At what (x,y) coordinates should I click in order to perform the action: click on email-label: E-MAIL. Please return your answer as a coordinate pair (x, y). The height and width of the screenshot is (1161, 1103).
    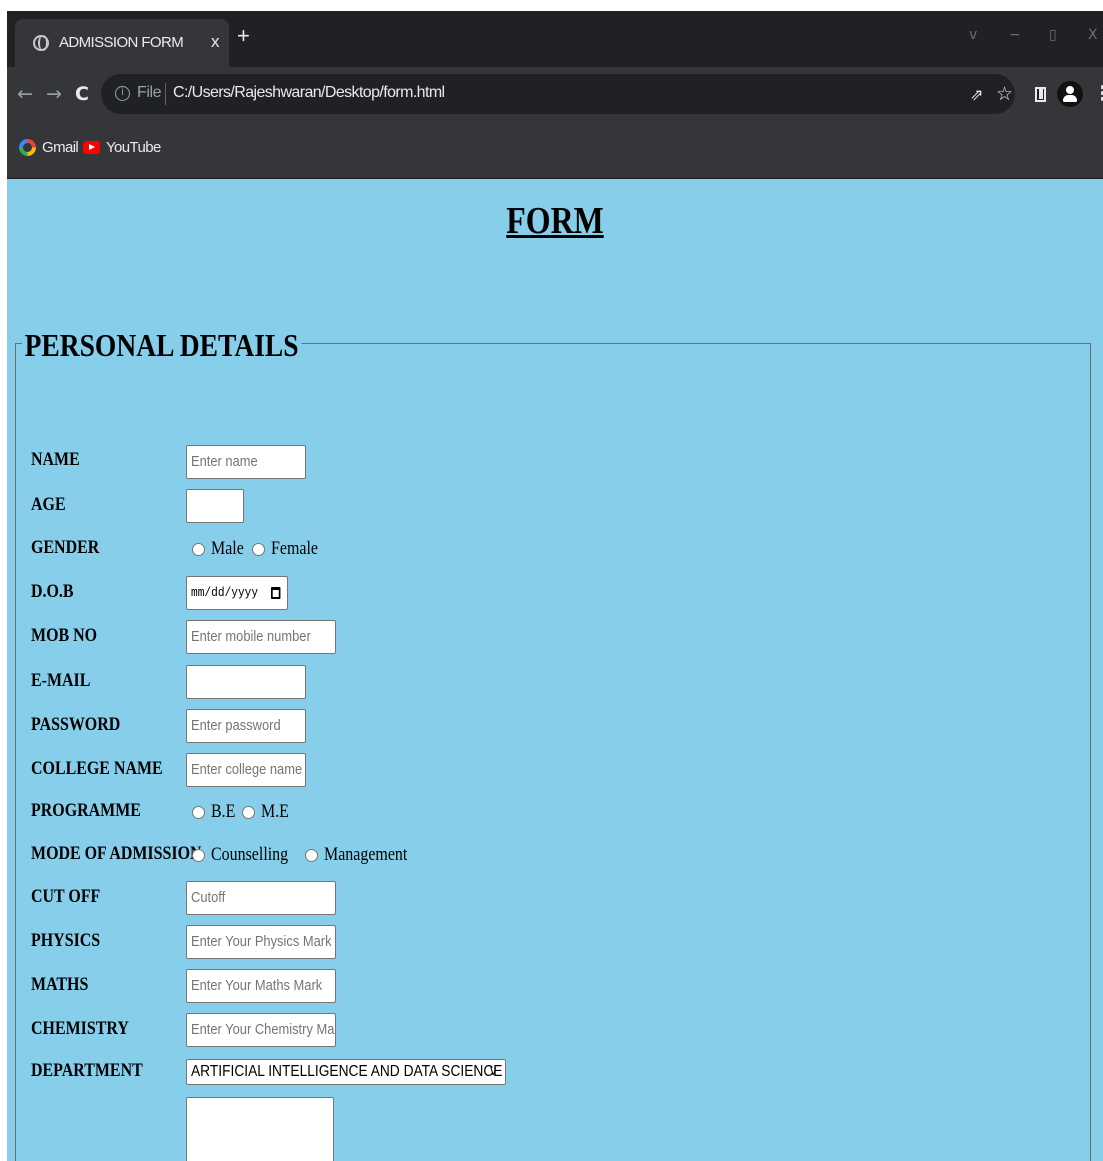
    Looking at the image, I should click on (61, 680).